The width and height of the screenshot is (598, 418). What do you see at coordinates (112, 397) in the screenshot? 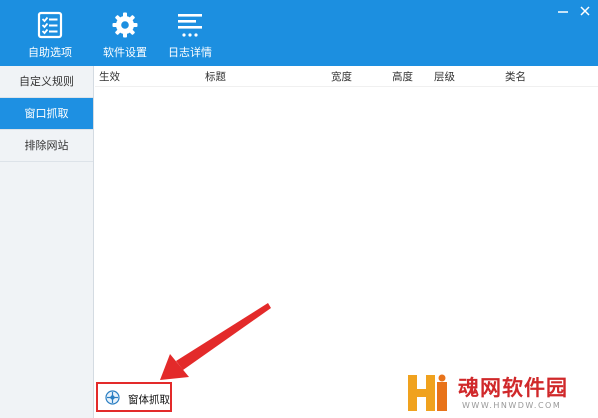
I see `capture-icon` at bounding box center [112, 397].